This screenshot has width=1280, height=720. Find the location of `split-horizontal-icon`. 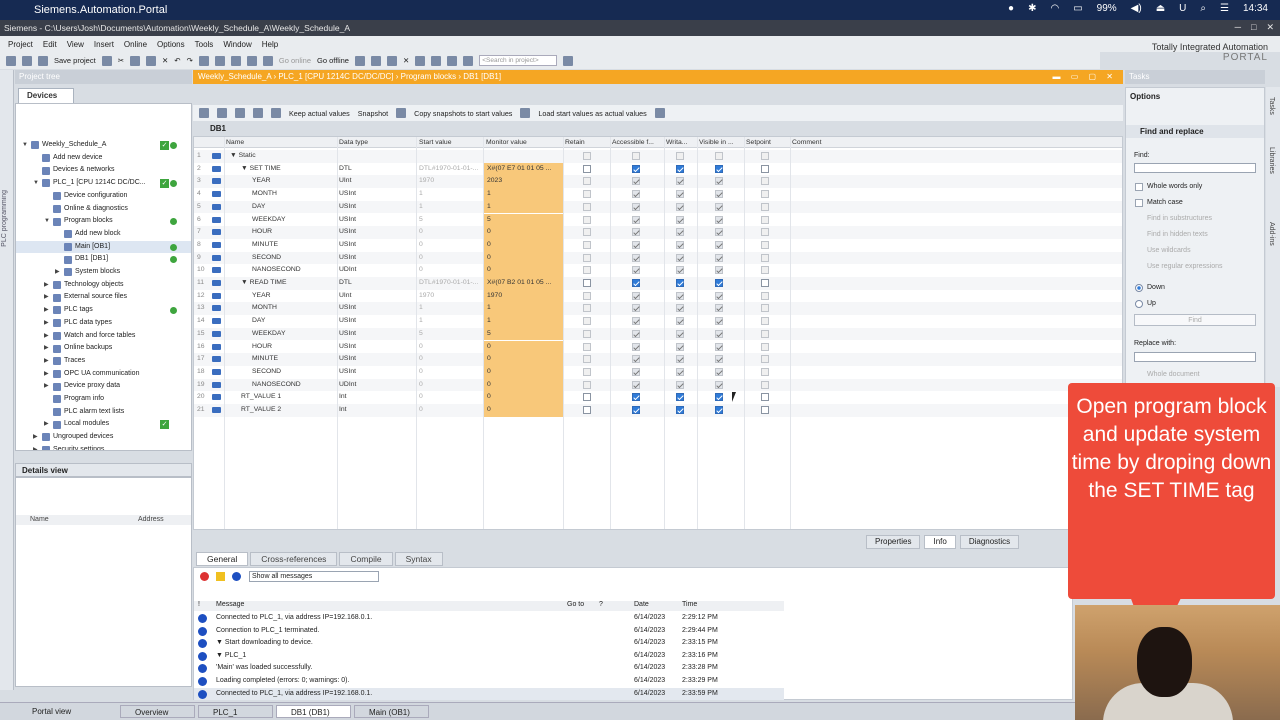

split-horizontal-icon is located at coordinates (420, 60).